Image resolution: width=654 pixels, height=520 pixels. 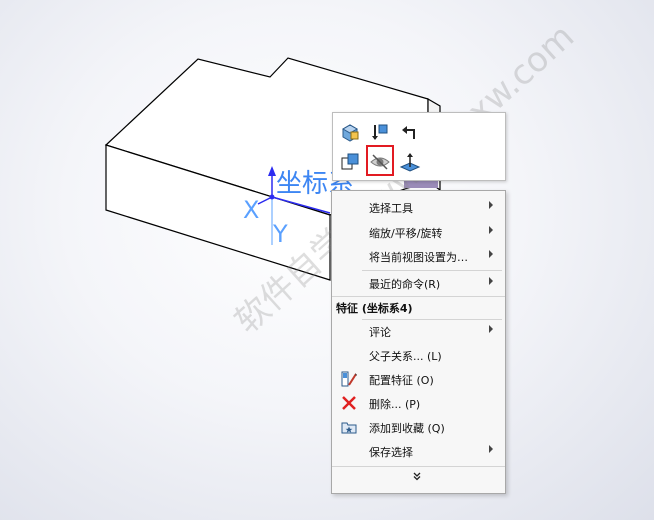 I want to click on menu-item-add-to-favorites: 添加到收藏 (Q), so click(x=418, y=427).